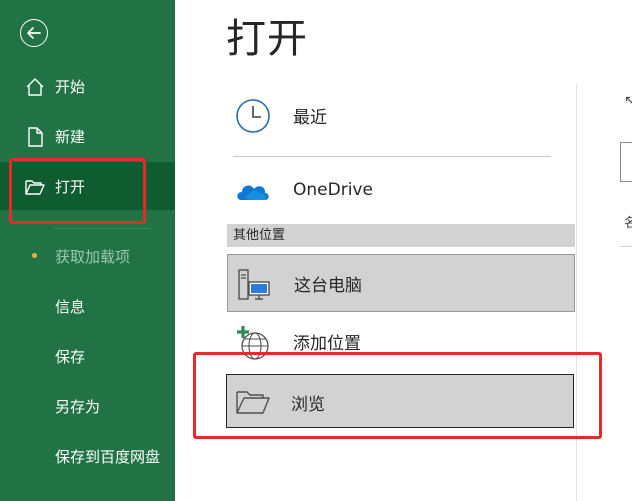 The image size is (632, 501). What do you see at coordinates (87, 86) in the screenshot?
I see `nav-item-home: 开始` at bounding box center [87, 86].